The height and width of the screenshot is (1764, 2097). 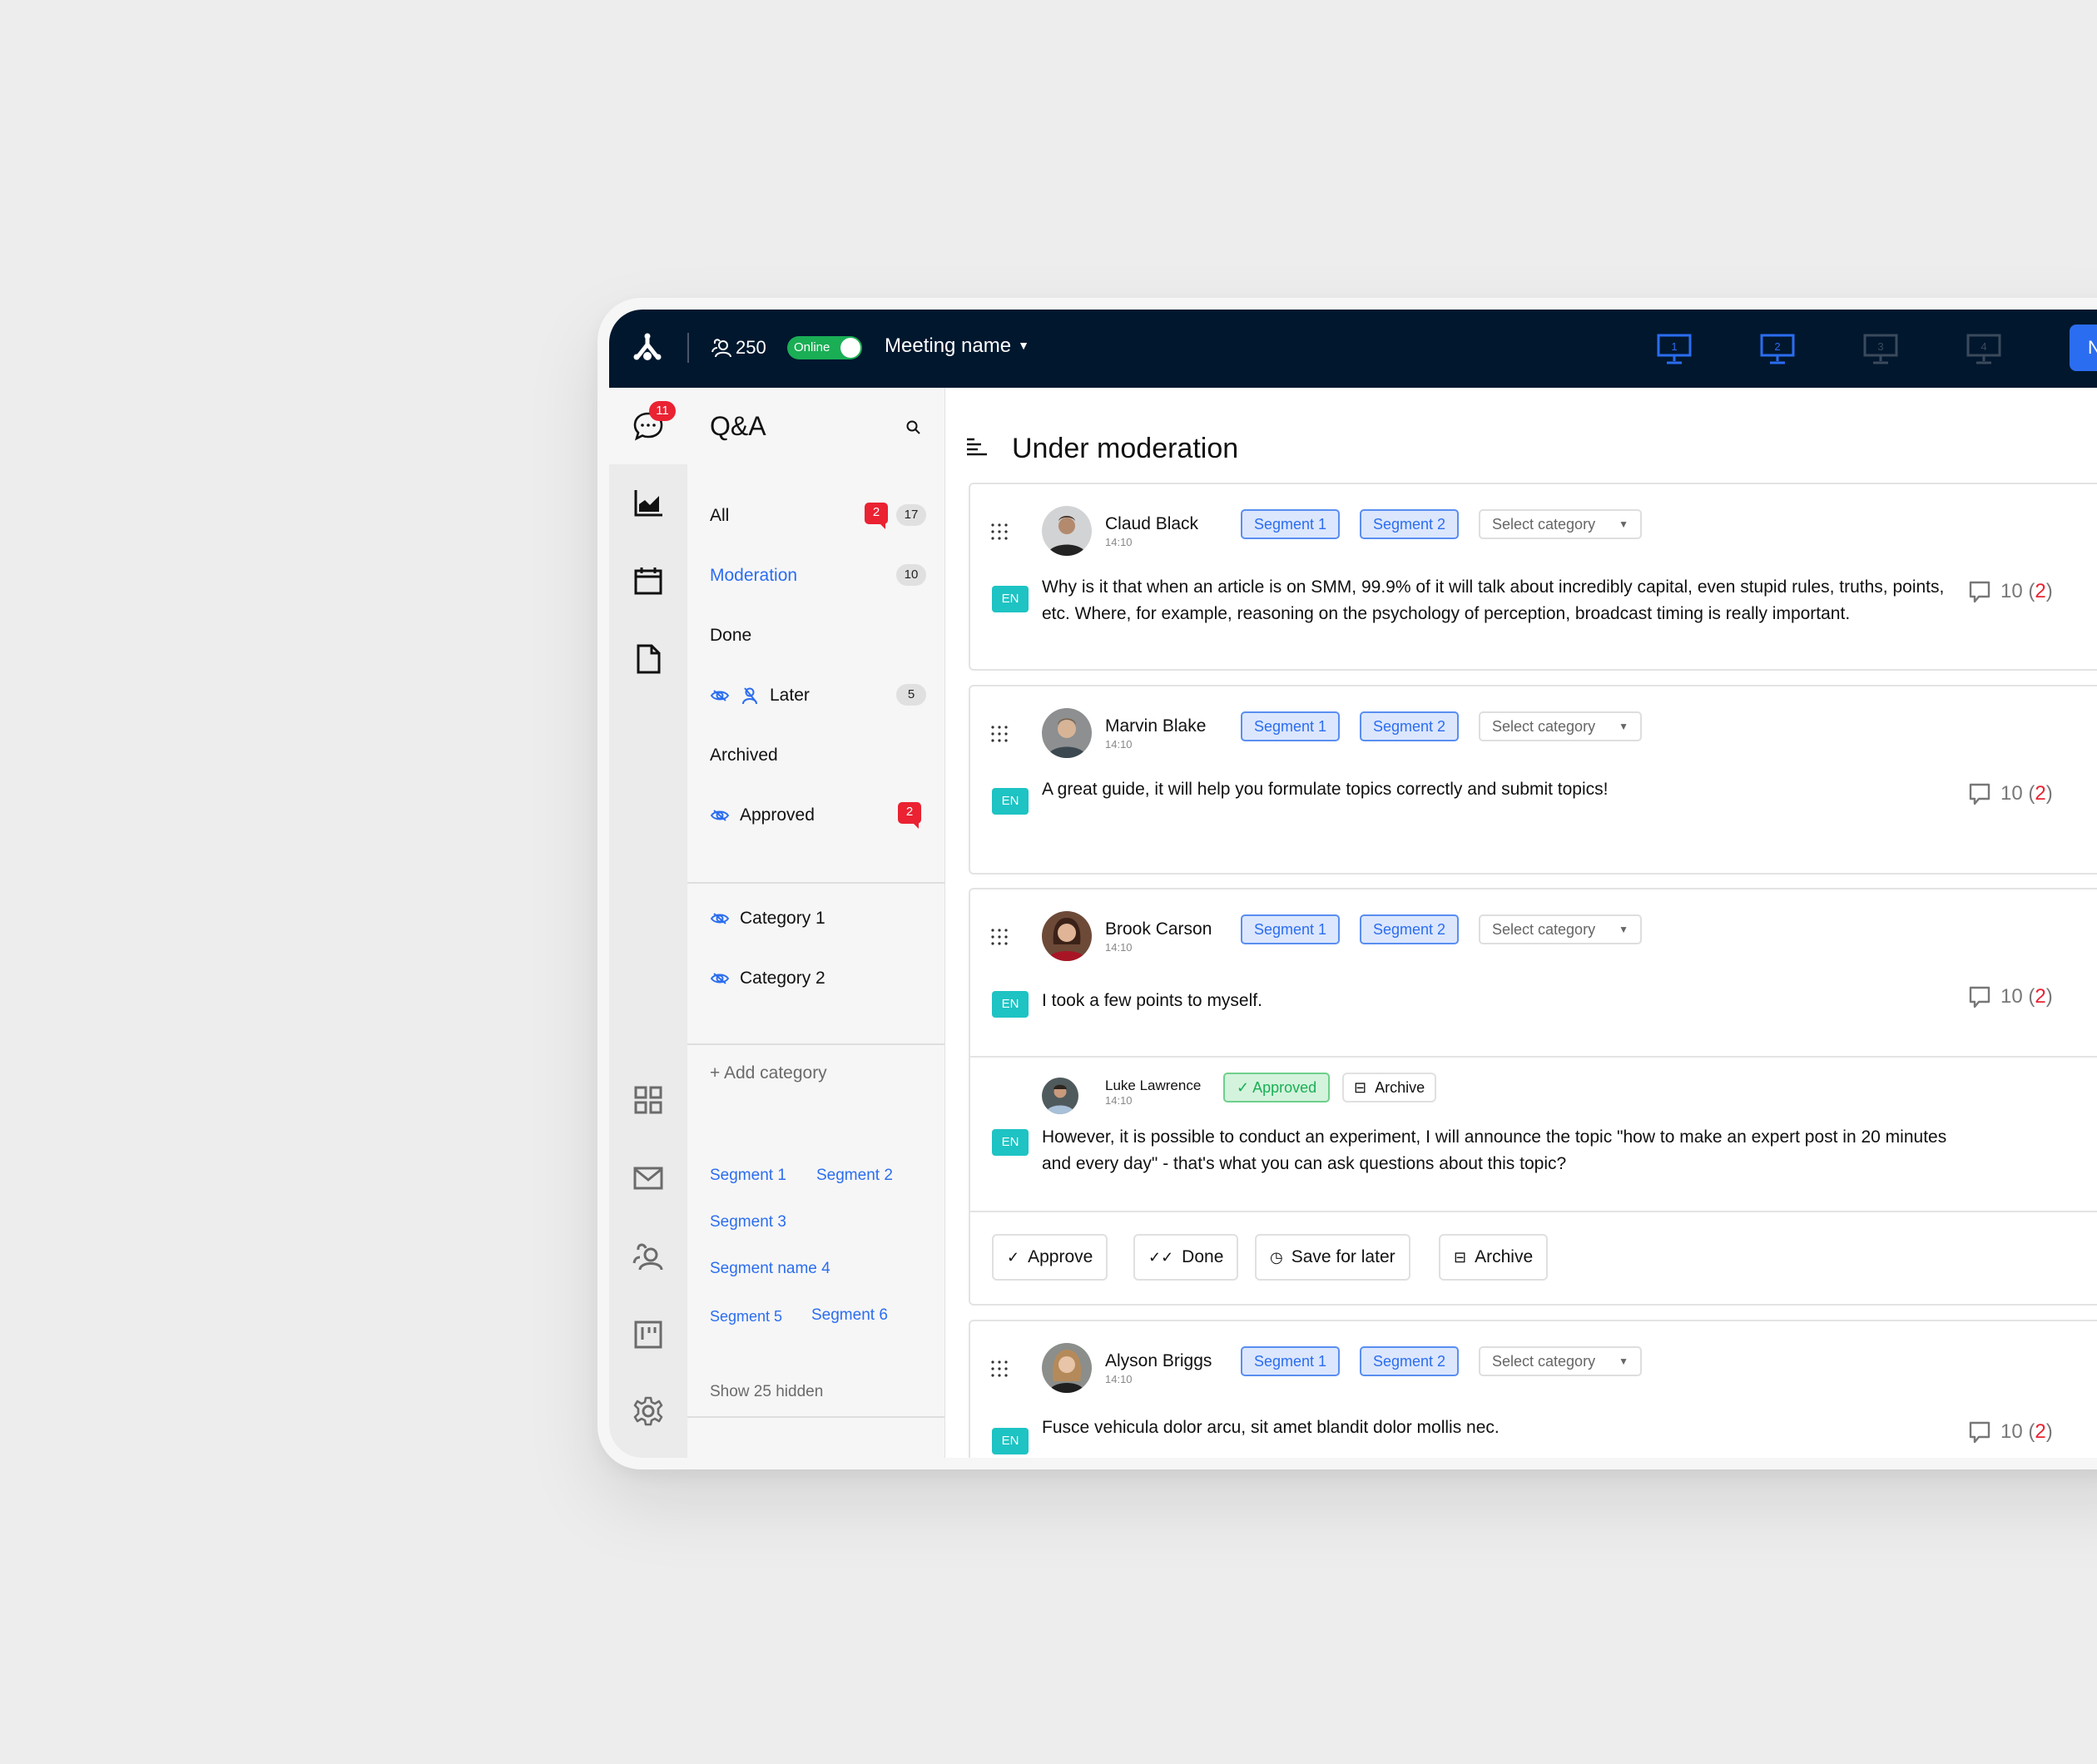 What do you see at coordinates (818, 919) in the screenshot?
I see `category-item-1: Category 1` at bounding box center [818, 919].